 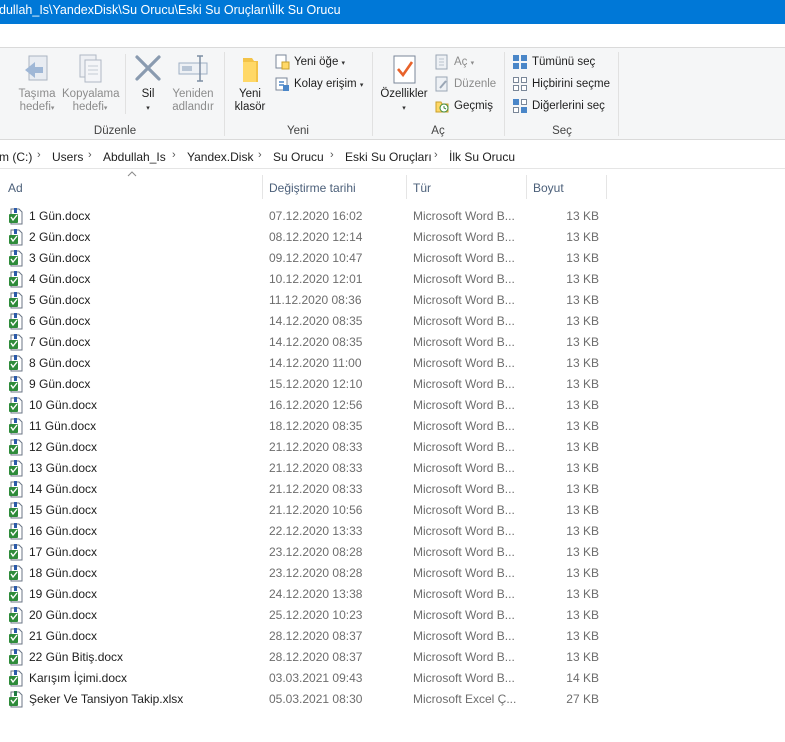 What do you see at coordinates (63, 489) in the screenshot?
I see `file-name: 14 Gün.docx` at bounding box center [63, 489].